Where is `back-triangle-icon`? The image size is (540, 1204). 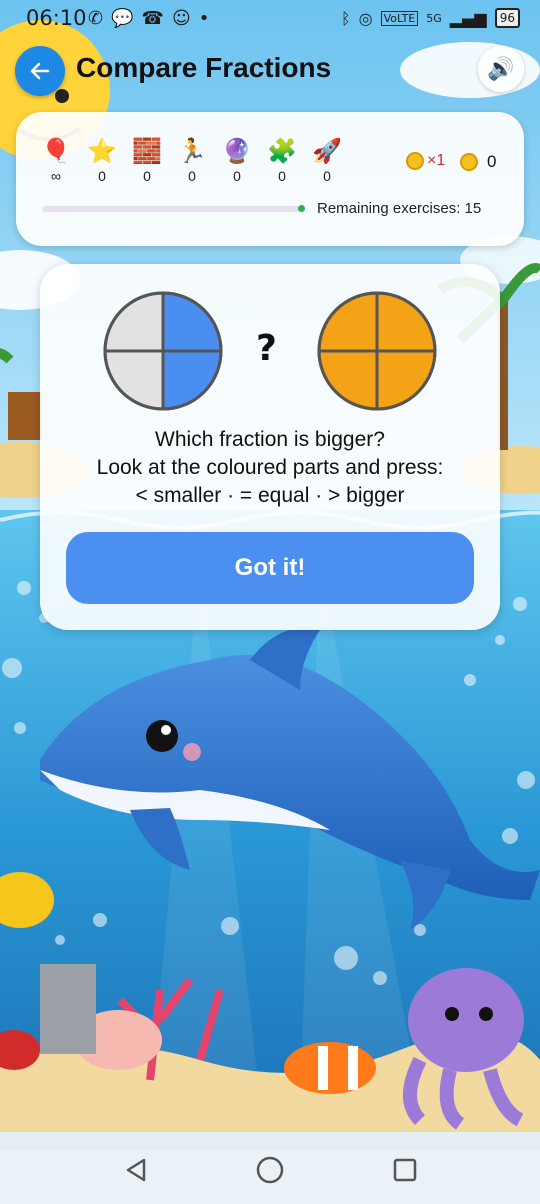 back-triangle-icon is located at coordinates (136, 1170).